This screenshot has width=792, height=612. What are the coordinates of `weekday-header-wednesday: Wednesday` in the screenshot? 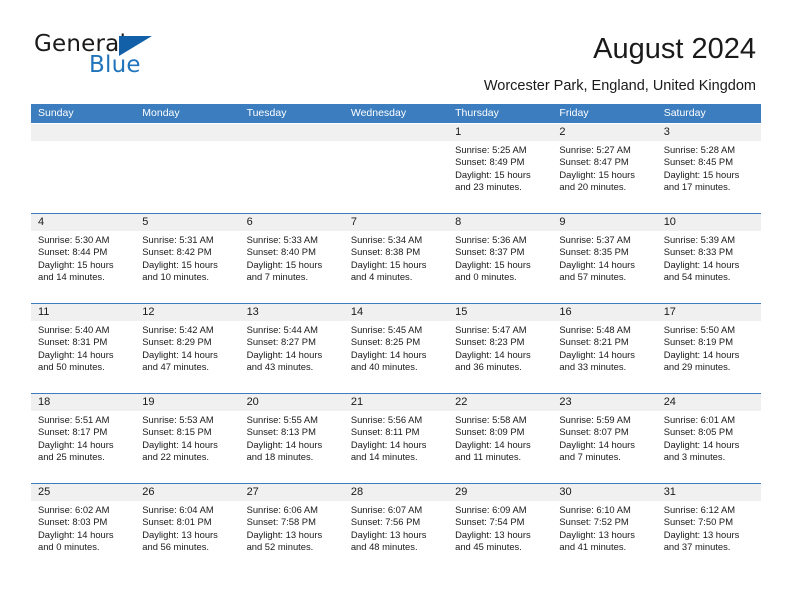 It's located at (378, 113).